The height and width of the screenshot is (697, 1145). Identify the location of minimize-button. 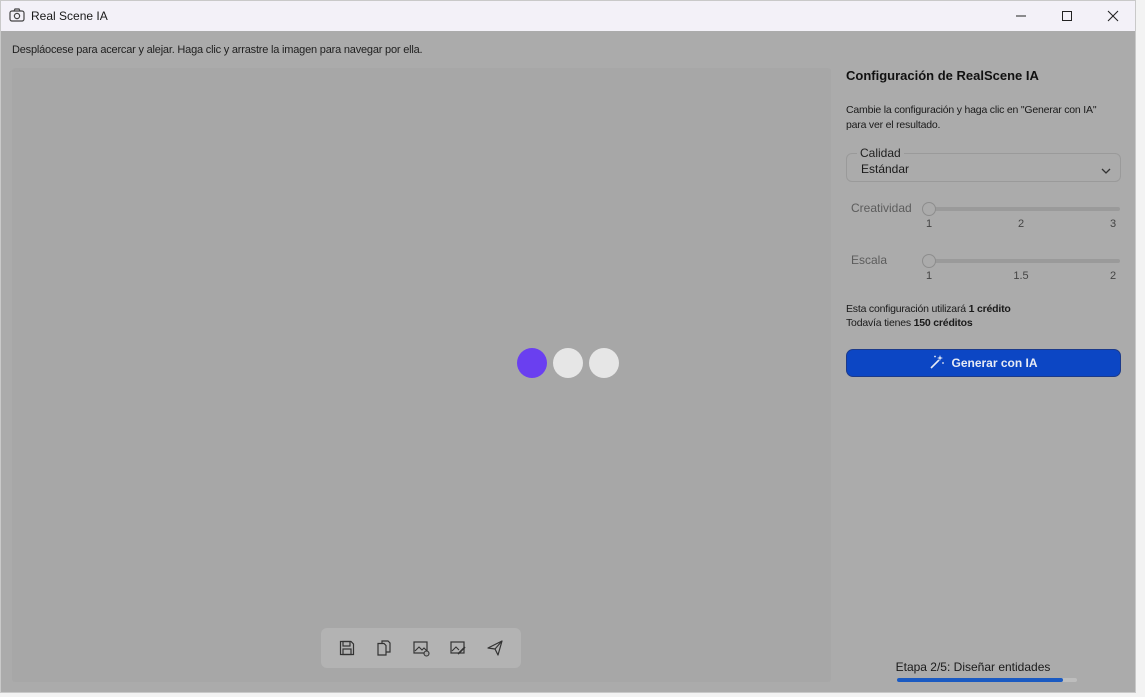
(1021, 16).